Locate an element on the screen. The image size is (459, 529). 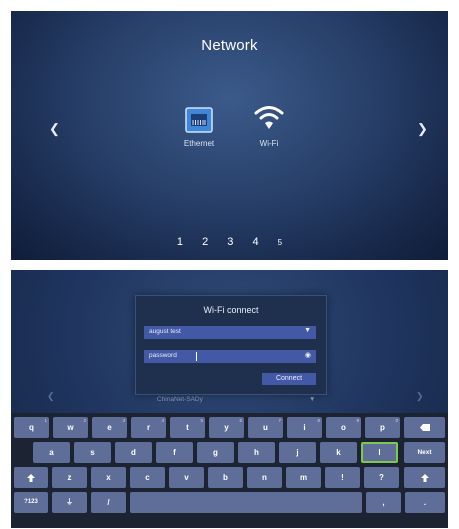
key-w: w2 is located at coordinates (70, 427).